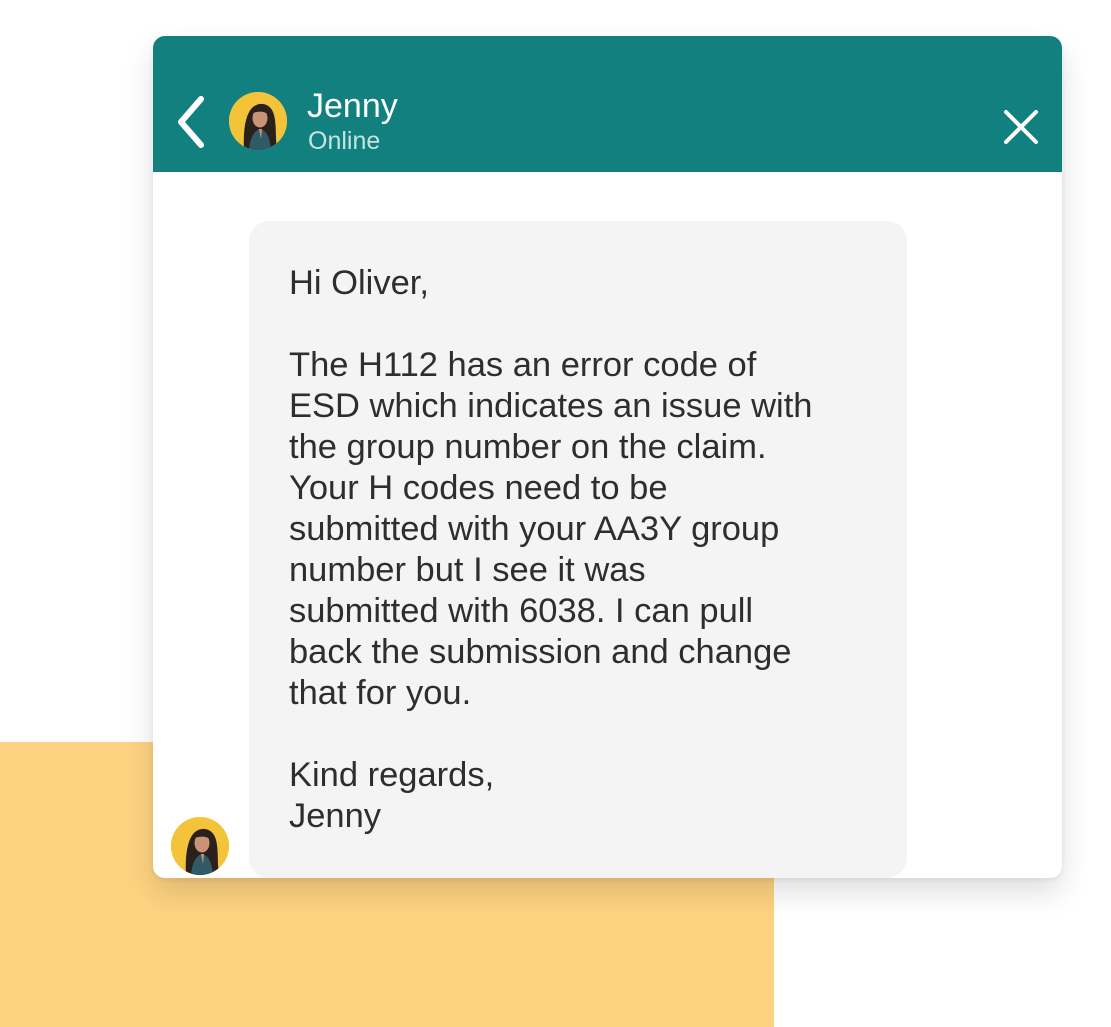 Image resolution: width=1111 pixels, height=1027 pixels. I want to click on contact-avatar, so click(258, 121).